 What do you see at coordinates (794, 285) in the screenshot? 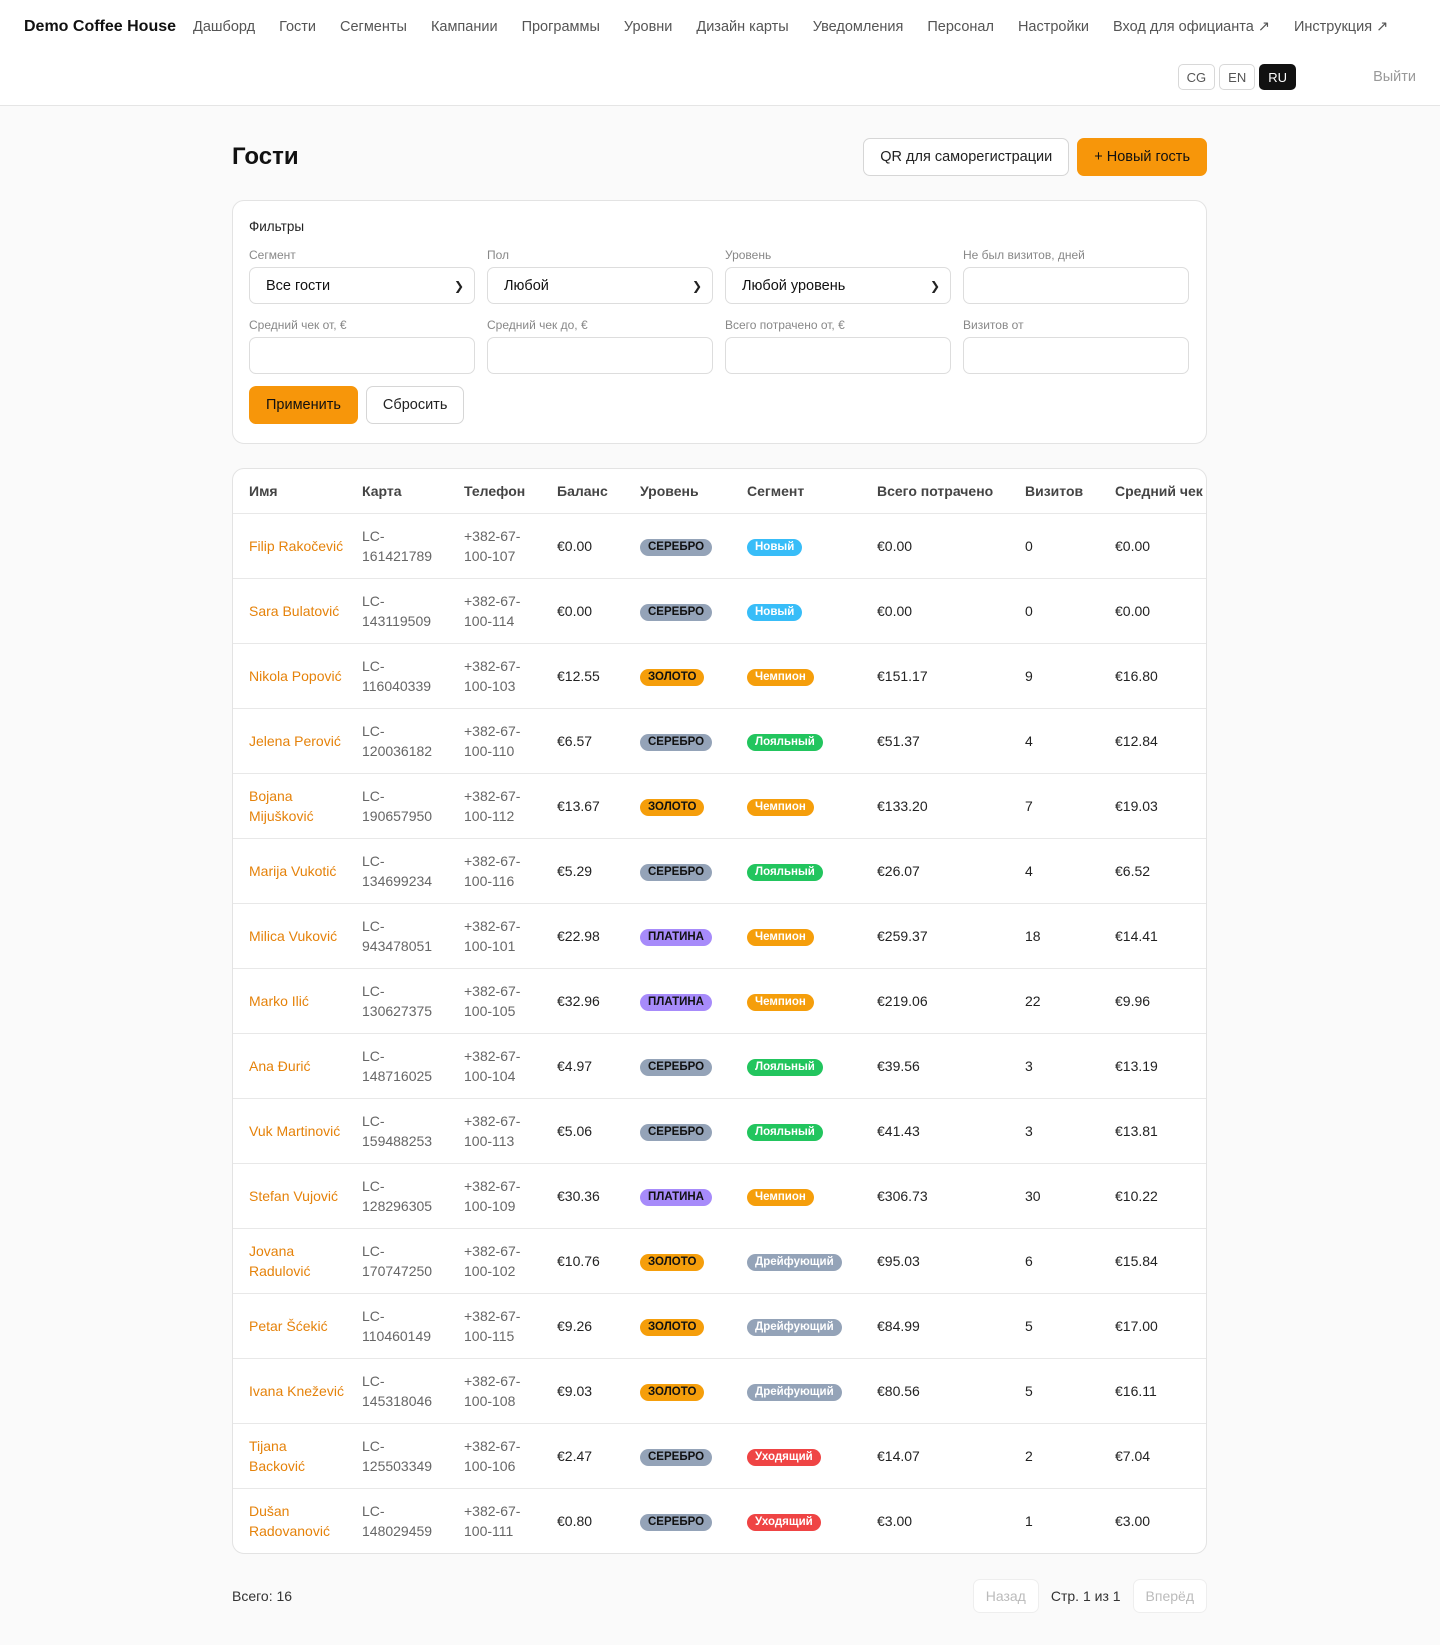
I see `select-value: Любой уровень` at bounding box center [794, 285].